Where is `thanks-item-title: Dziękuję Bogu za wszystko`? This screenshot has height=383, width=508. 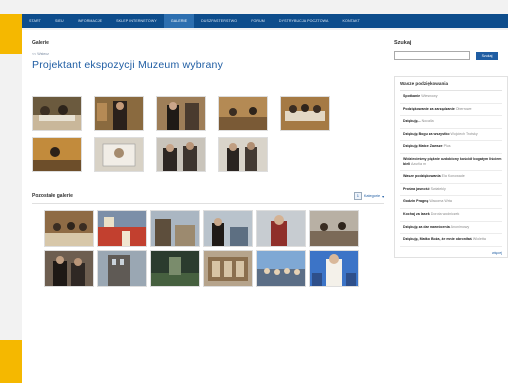
thanks-item-title: Dziękuję Bogu za wszystko is located at coordinates (426, 133).